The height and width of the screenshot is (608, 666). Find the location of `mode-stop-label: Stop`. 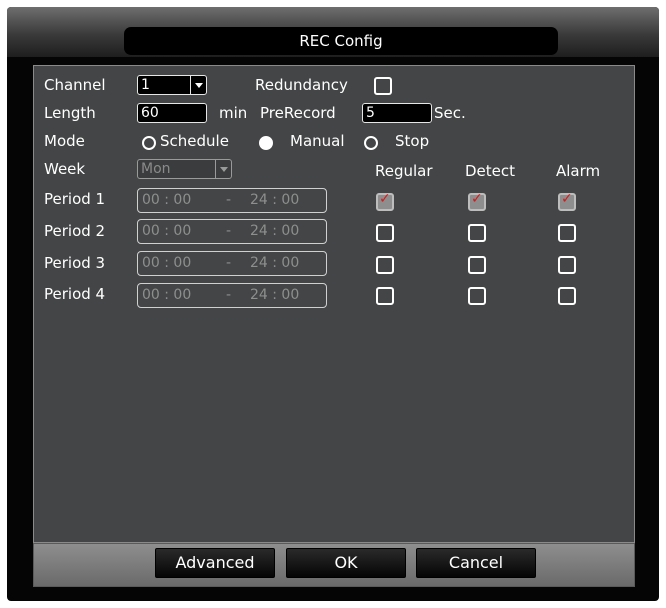

mode-stop-label: Stop is located at coordinates (412, 141).